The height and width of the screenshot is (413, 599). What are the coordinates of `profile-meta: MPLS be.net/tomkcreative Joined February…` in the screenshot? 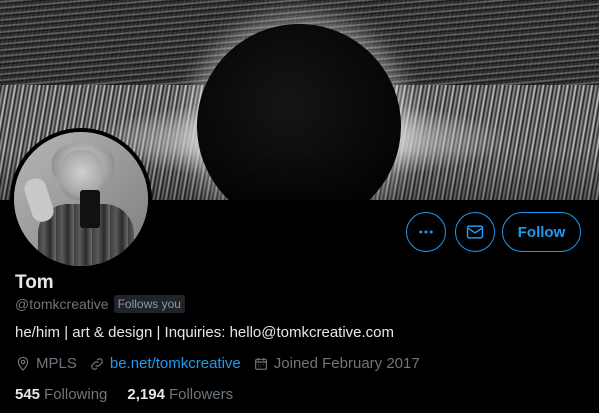 It's located at (217, 363).